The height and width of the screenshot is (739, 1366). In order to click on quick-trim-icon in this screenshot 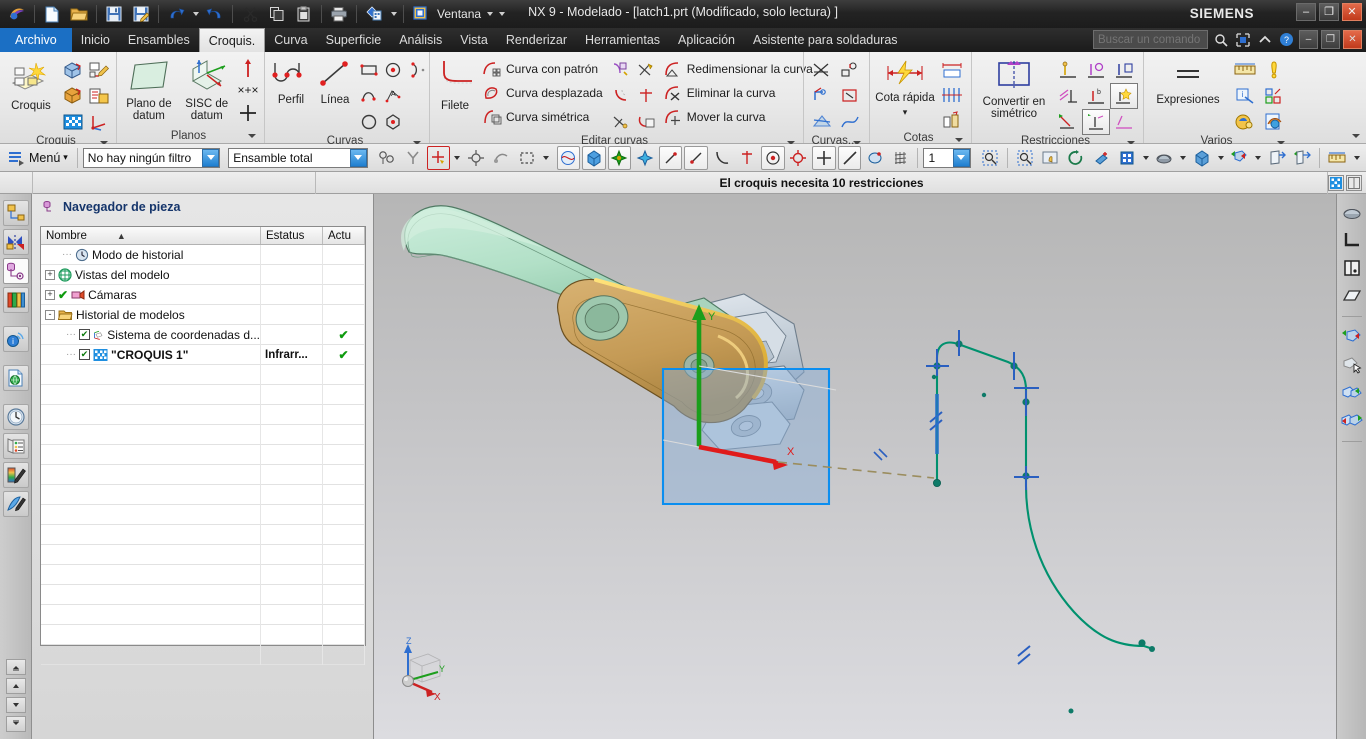, I will do `click(822, 70)`.